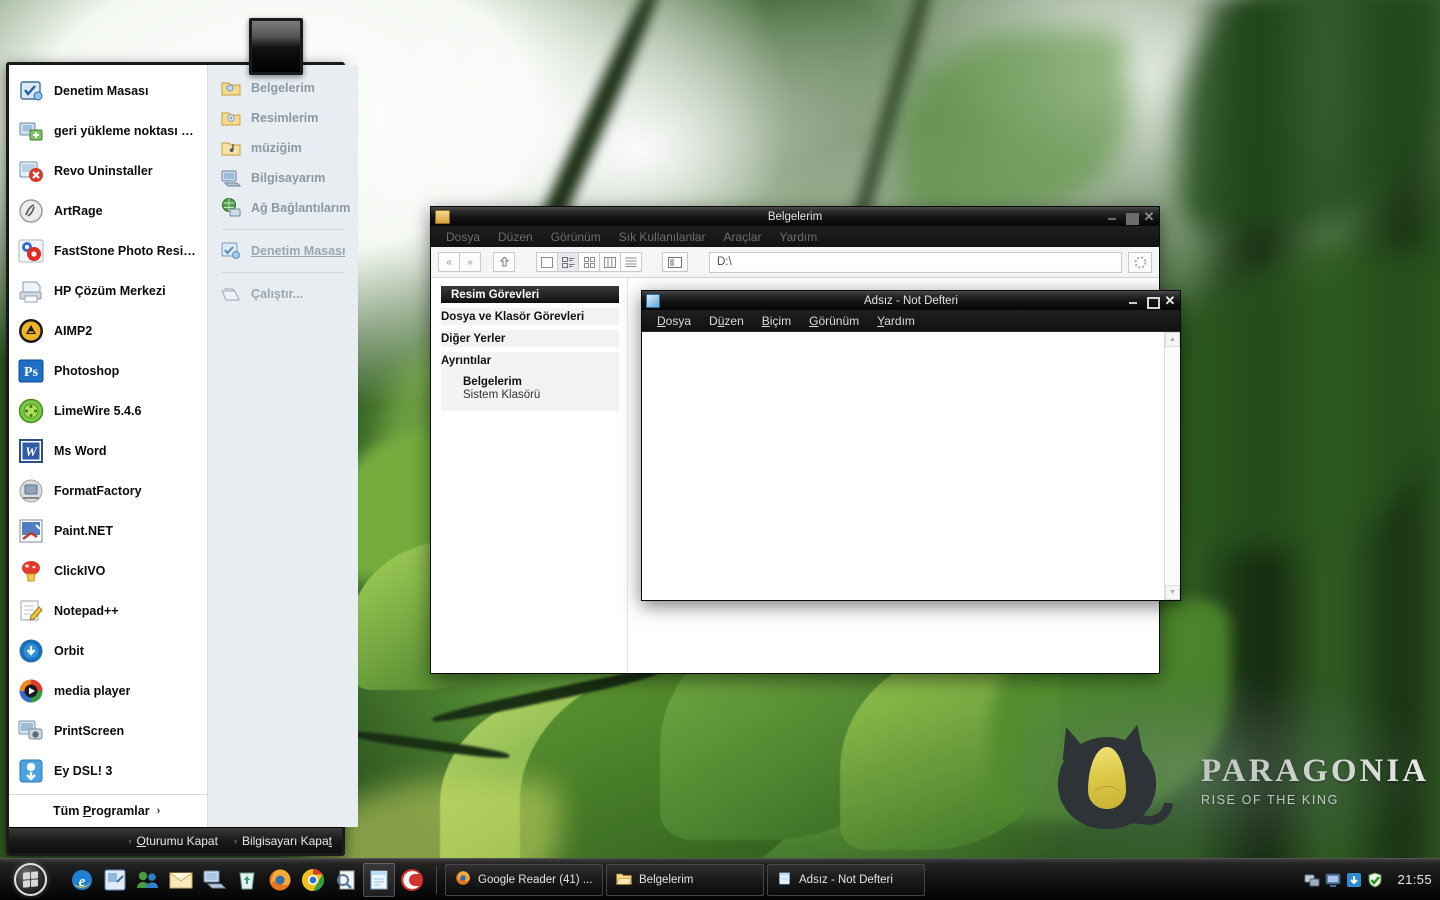  What do you see at coordinates (1312, 880) in the screenshot?
I see `network-icon` at bounding box center [1312, 880].